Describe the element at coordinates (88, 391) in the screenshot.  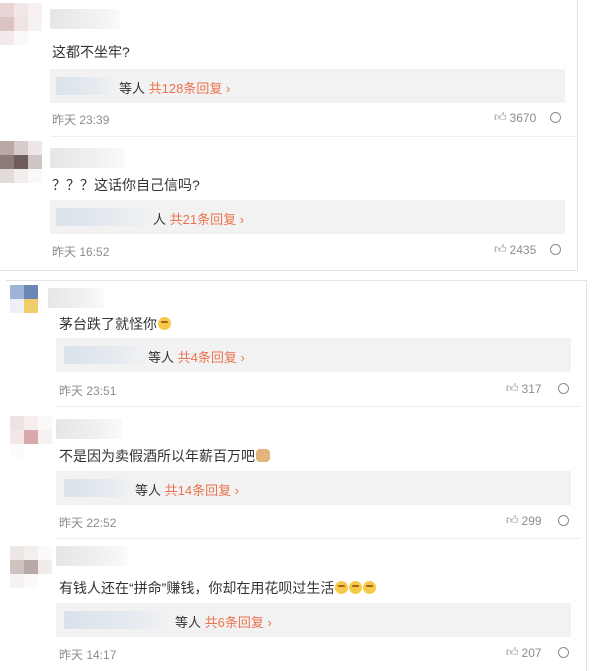
I see `comment-time: 昨天 23:51` at that location.